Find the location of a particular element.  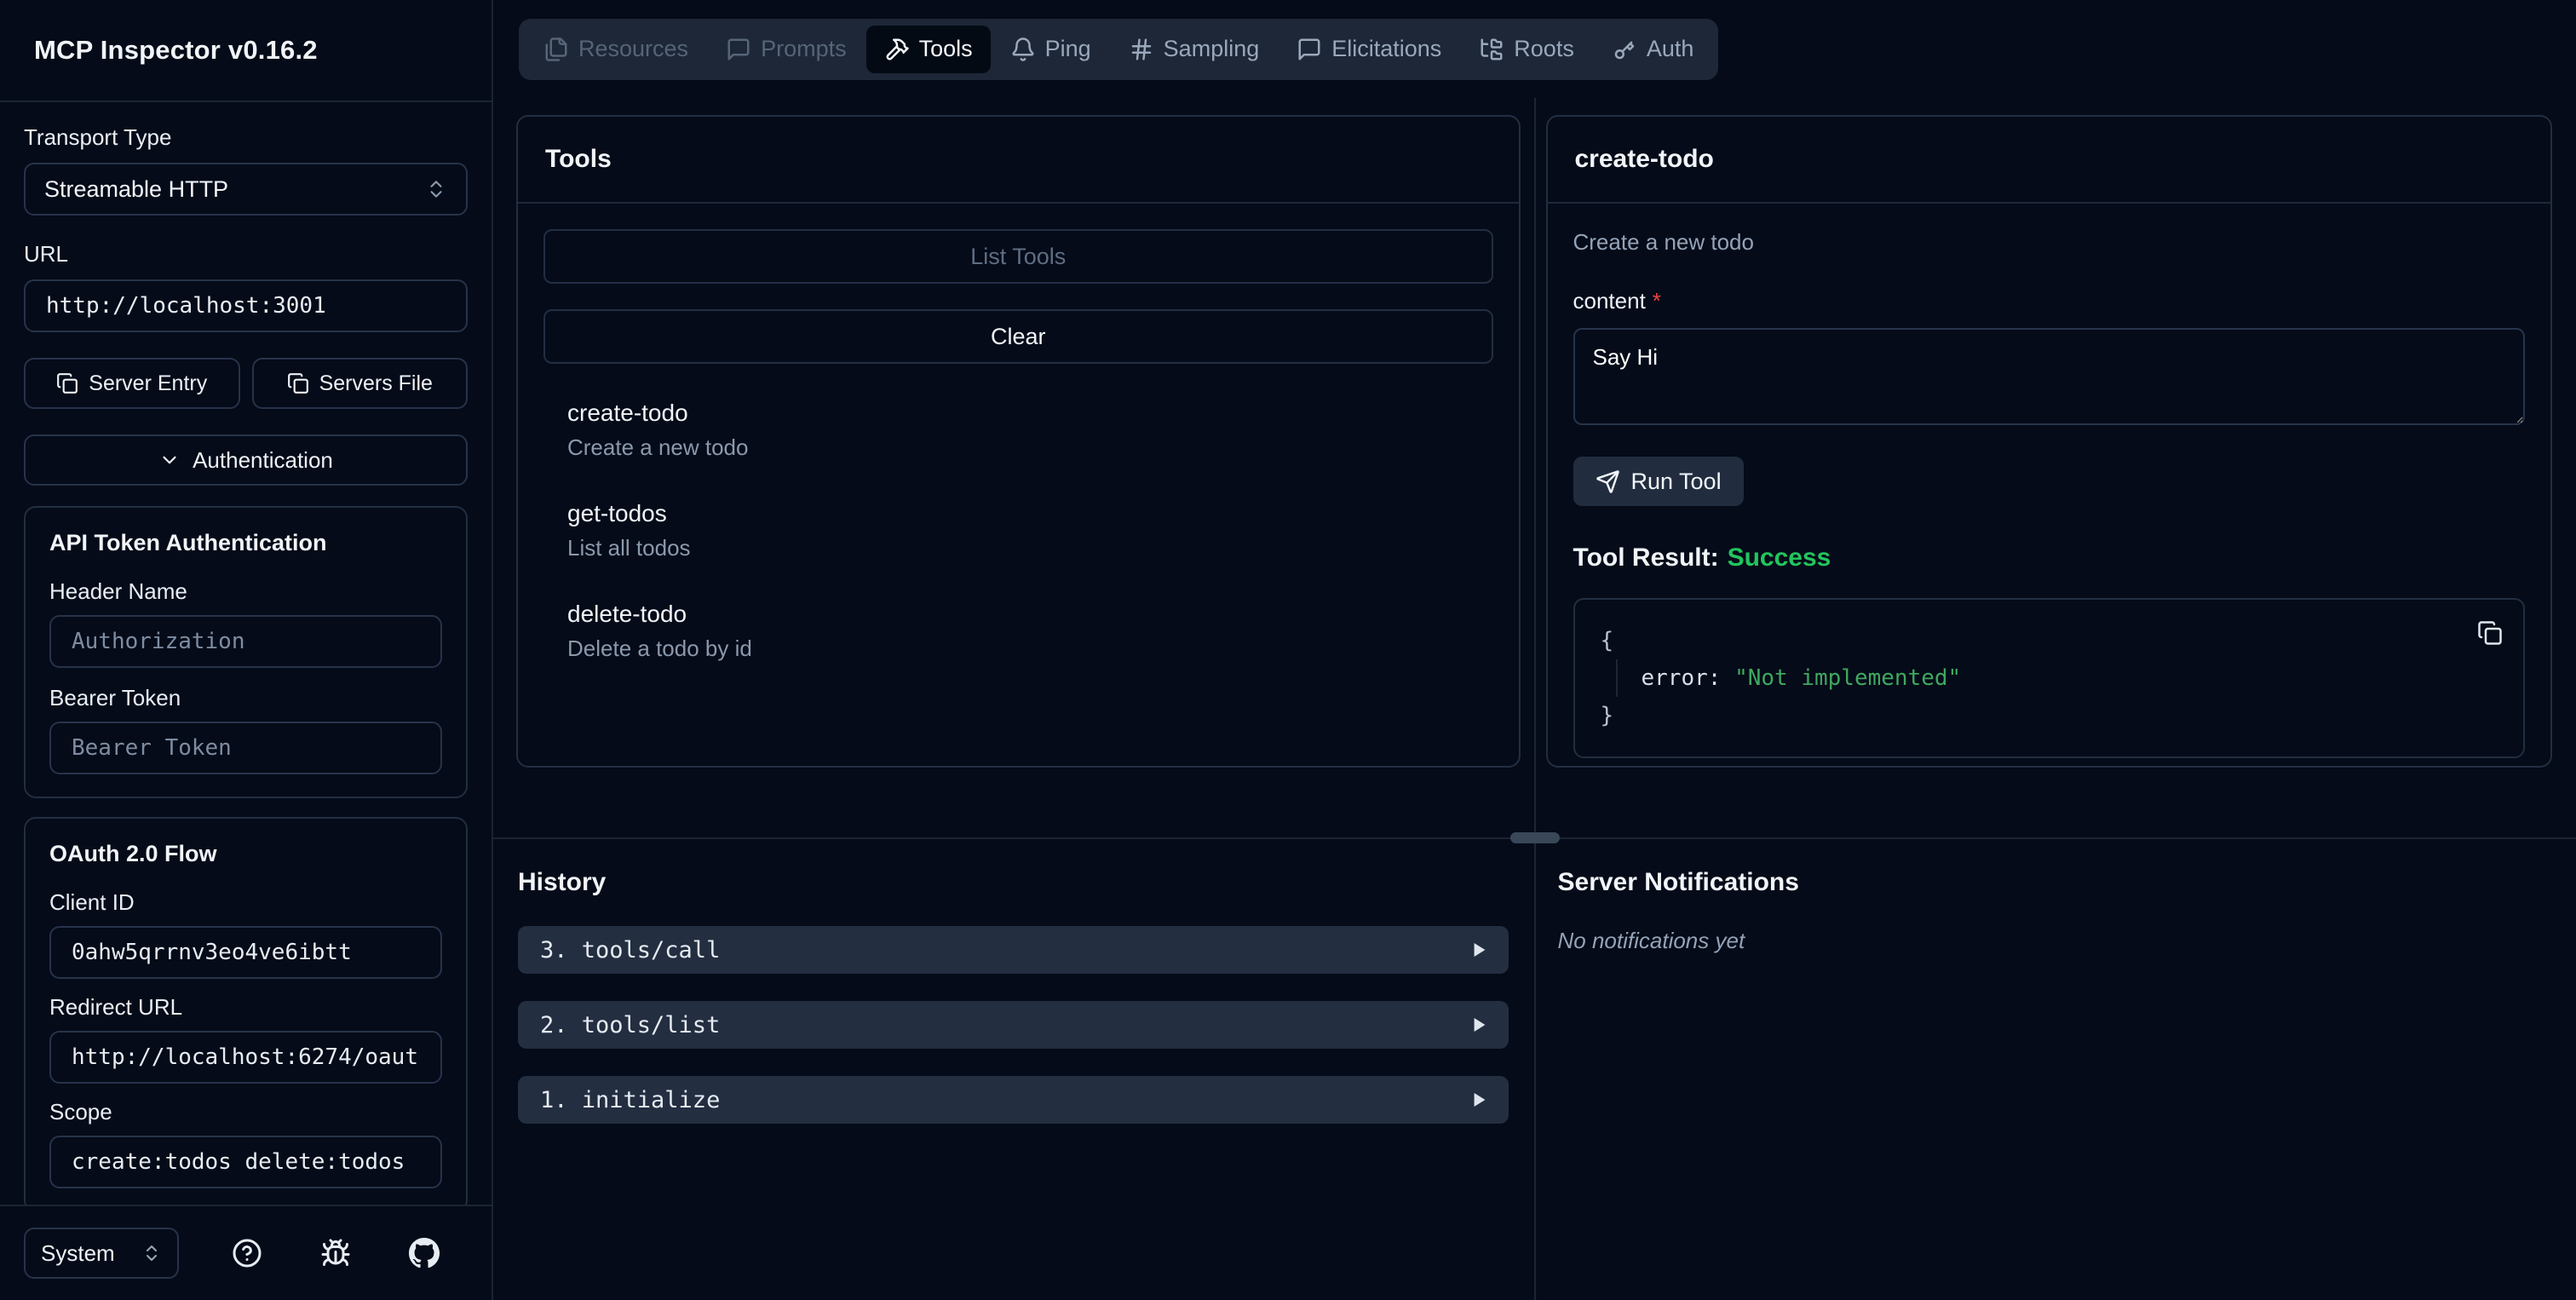

tab-resources: Resources is located at coordinates (616, 49).